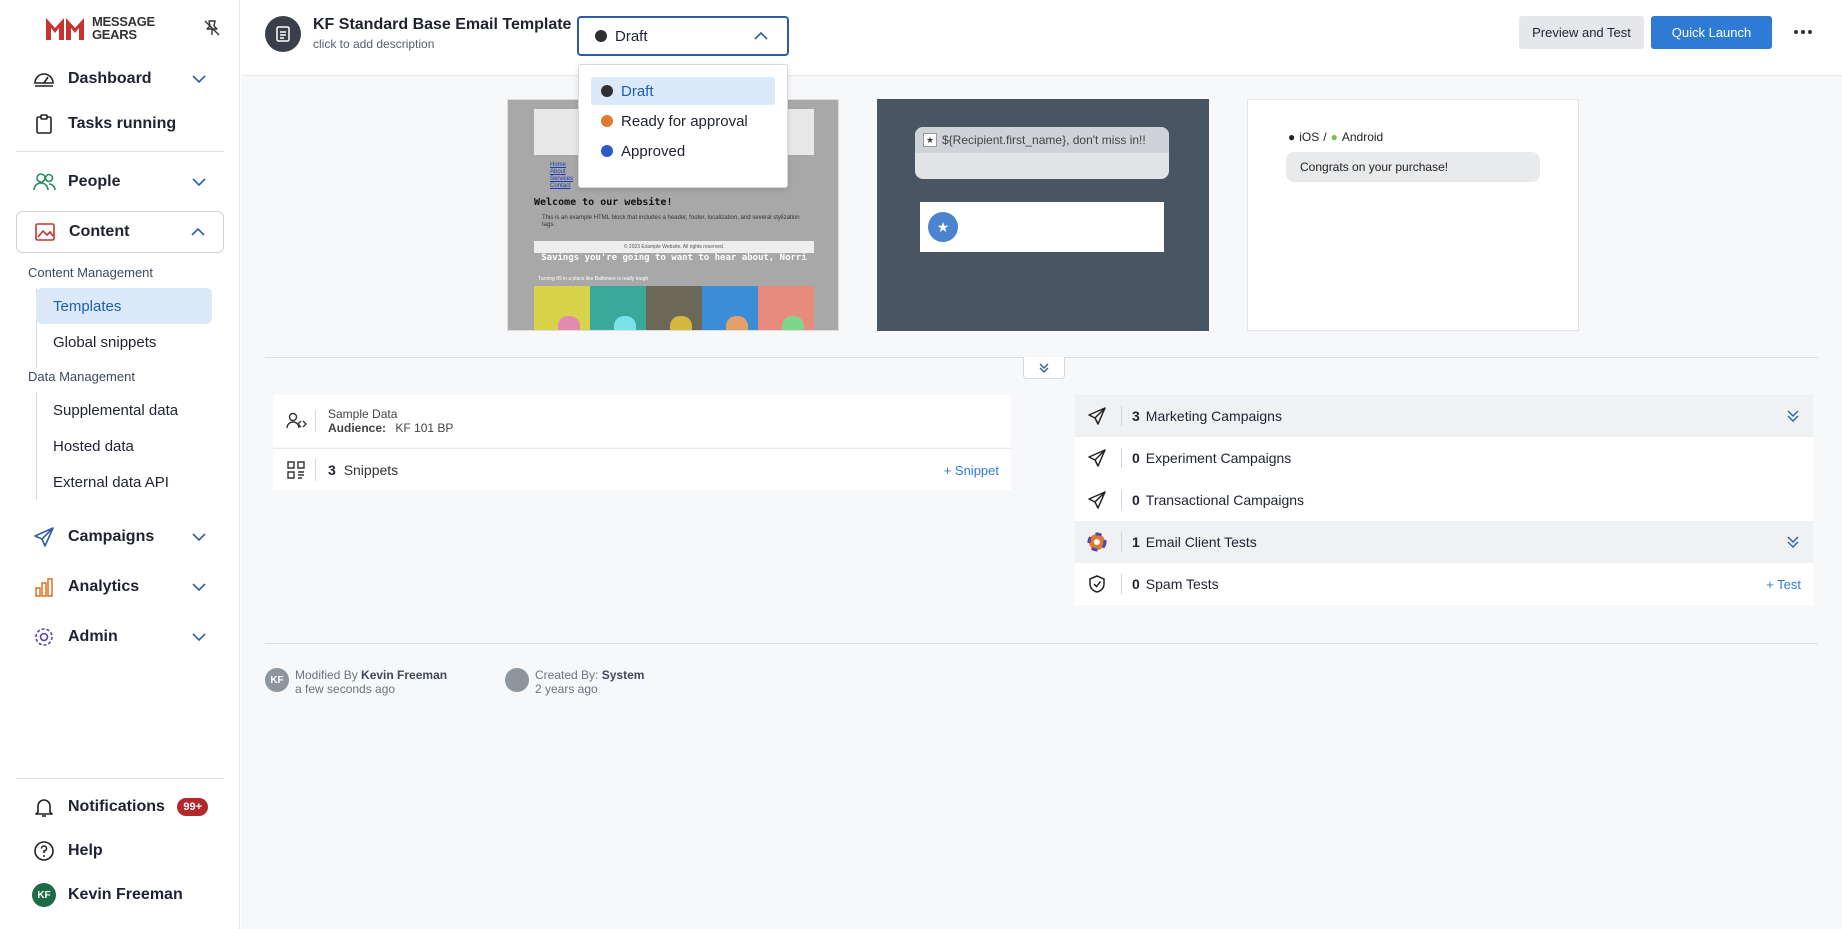  I want to click on status-option-draft: Draft, so click(683, 91).